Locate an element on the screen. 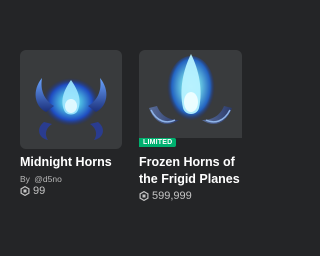 This screenshot has height=256, width=320. item-creator: By @d5no is located at coordinates (41, 179).